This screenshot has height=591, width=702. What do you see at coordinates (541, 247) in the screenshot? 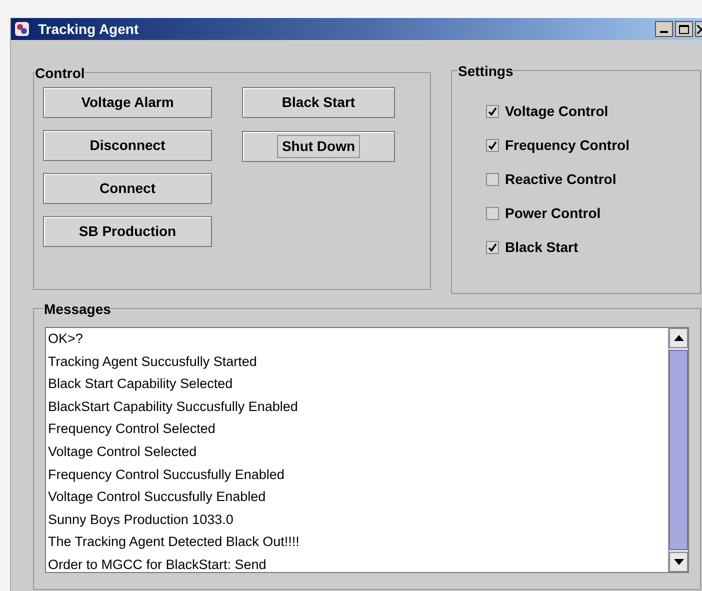
I see `checkbox-label: Black Start` at bounding box center [541, 247].